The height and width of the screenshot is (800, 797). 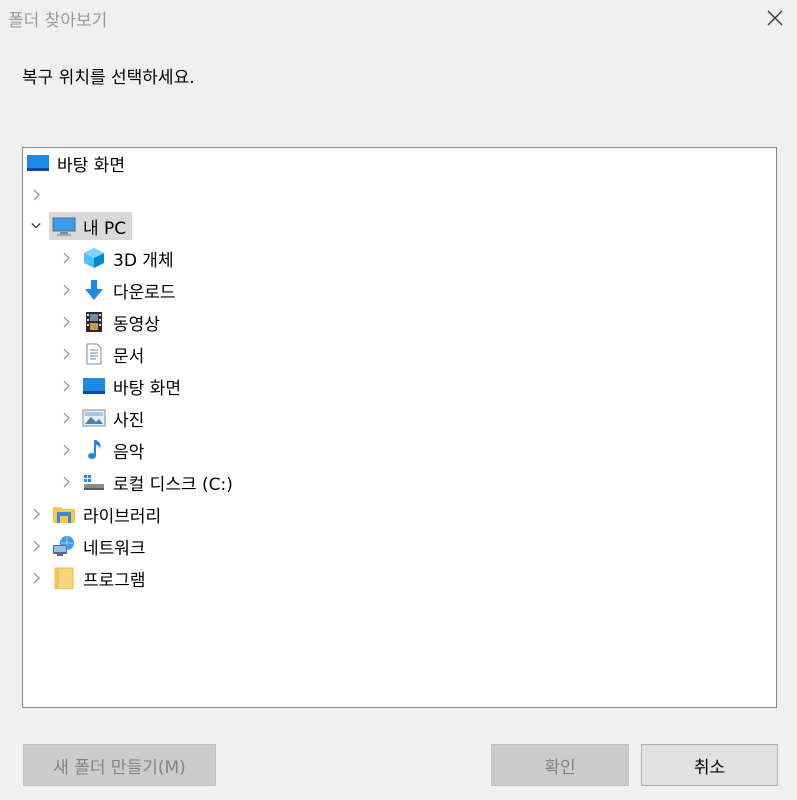 What do you see at coordinates (64, 578) in the screenshot?
I see `folder-icon` at bounding box center [64, 578].